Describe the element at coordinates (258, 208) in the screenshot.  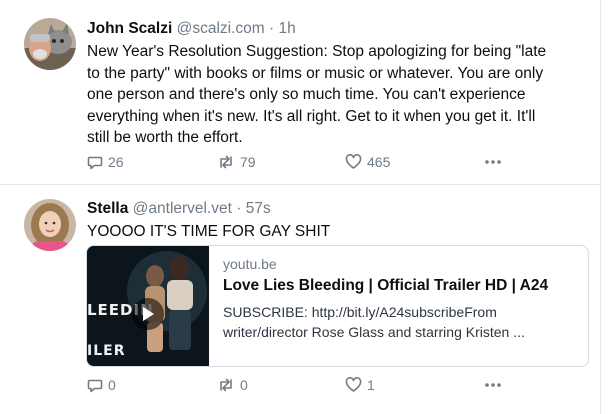
I see `post-time: 57s` at that location.